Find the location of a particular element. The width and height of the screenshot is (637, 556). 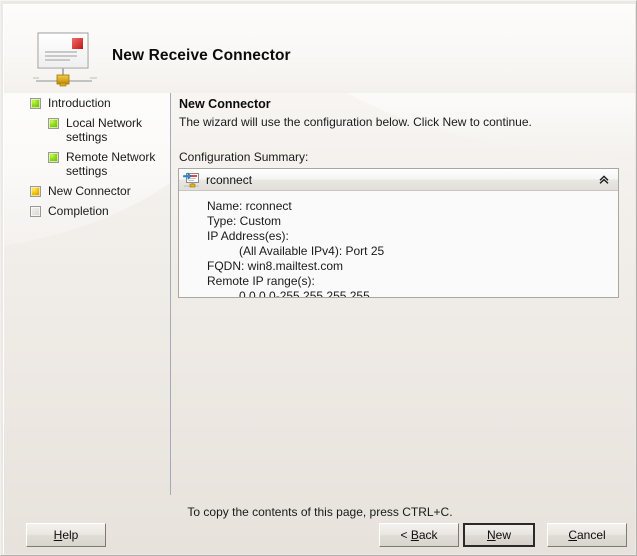

cancel-button-label: Cancel is located at coordinates (587, 535).